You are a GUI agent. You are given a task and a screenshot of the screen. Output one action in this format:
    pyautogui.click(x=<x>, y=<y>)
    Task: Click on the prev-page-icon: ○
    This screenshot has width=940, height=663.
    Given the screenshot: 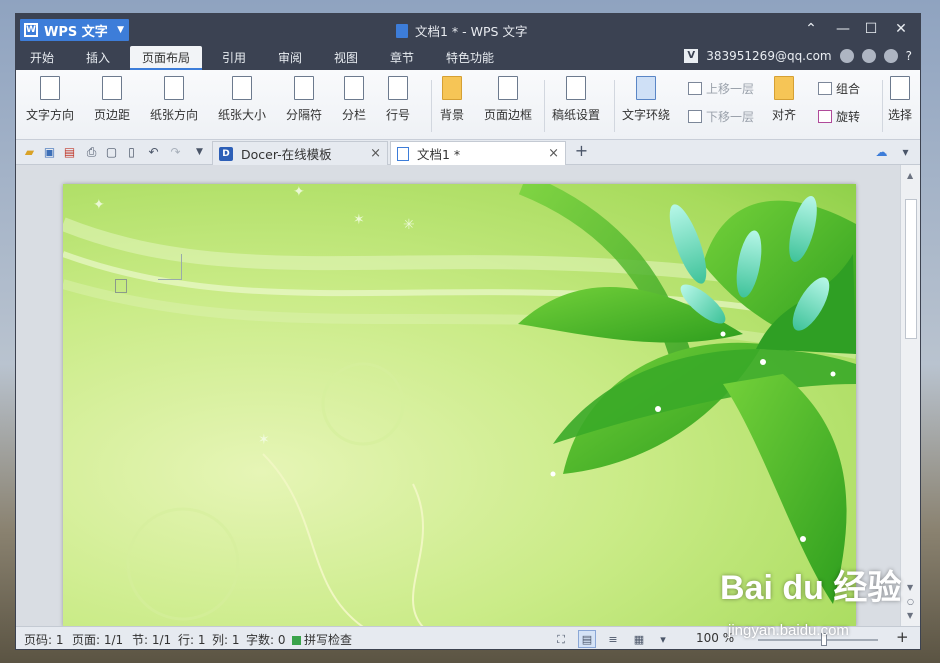 What is the action you would take?
    pyautogui.click(x=910, y=601)
    